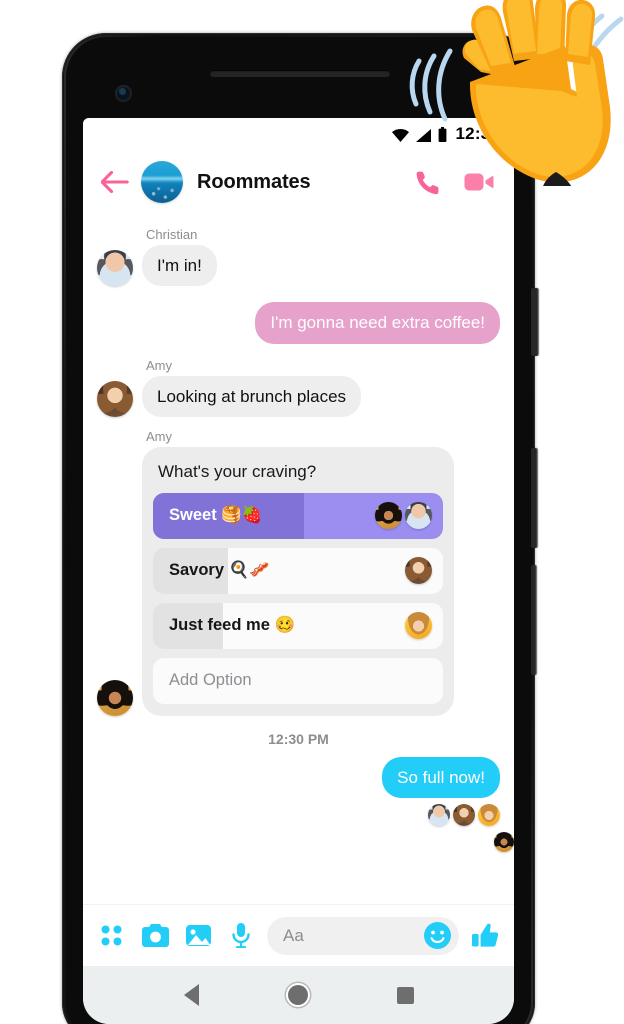  What do you see at coordinates (534, 322) in the screenshot?
I see `power-button` at bounding box center [534, 322].